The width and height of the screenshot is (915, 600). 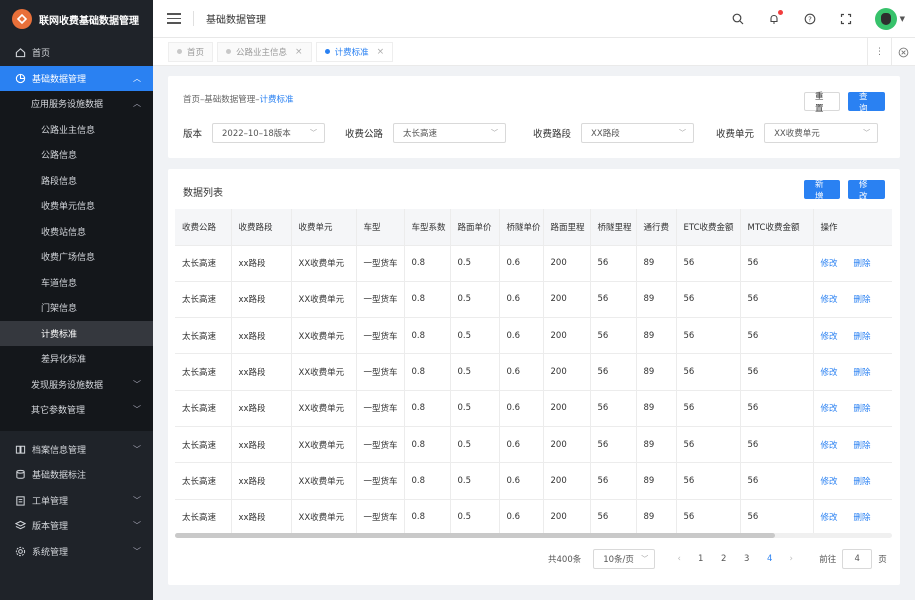 What do you see at coordinates (770, 559) in the screenshot?
I see `page-number-current: 4` at bounding box center [770, 559].